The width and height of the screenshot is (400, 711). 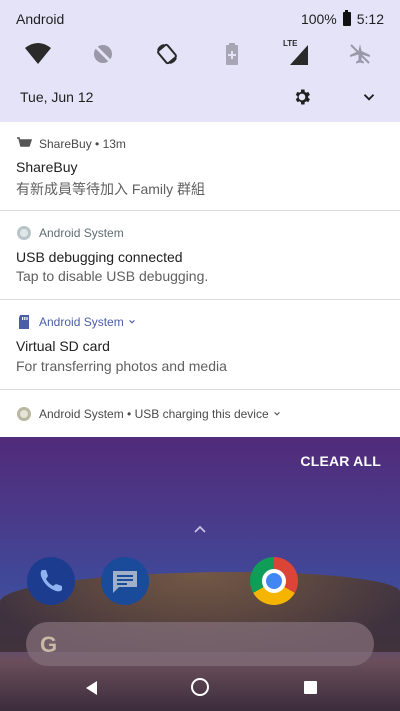 I want to click on notification-subtext: USB charging this device, so click(x=201, y=414).